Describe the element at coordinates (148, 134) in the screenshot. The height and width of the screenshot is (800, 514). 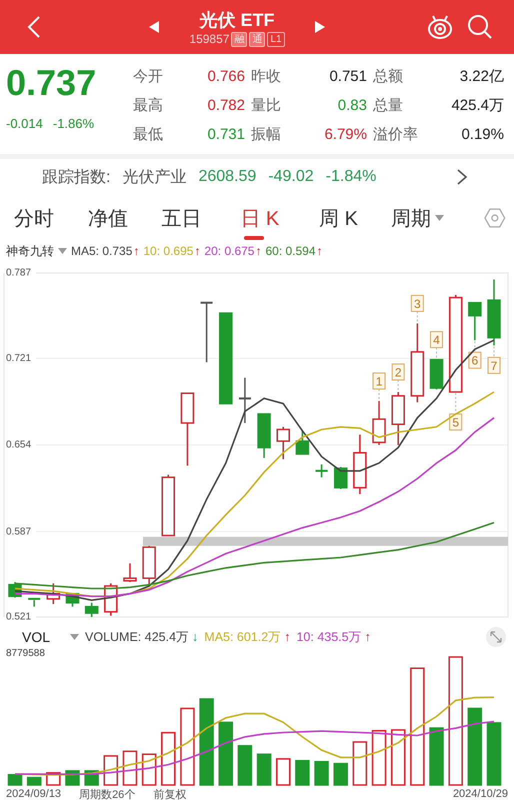
I see `stat-label: 最低` at that location.